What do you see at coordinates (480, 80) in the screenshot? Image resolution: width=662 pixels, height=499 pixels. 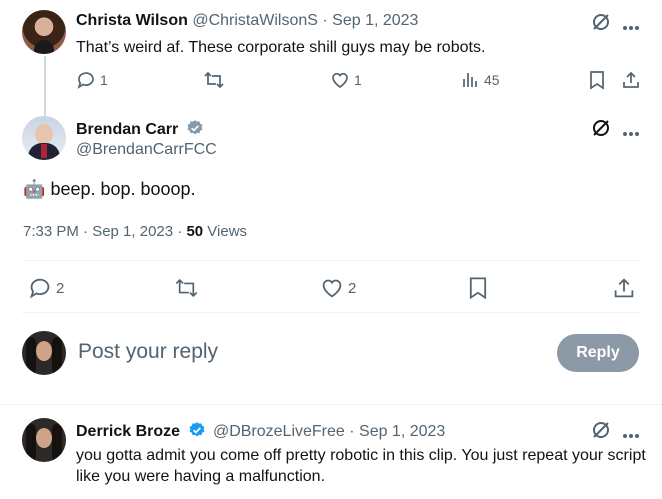 I see `views-button: 45` at bounding box center [480, 80].